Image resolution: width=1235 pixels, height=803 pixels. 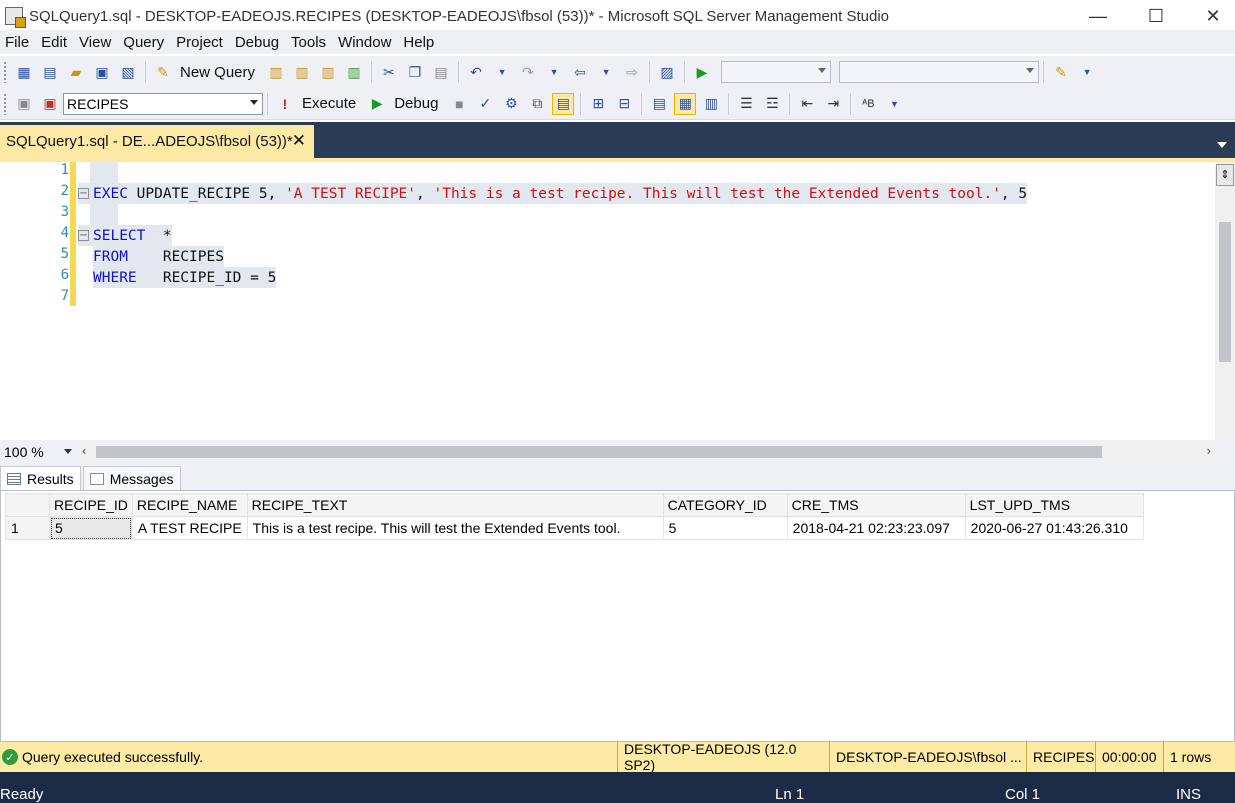 I want to click on menu-window: Window, so click(x=365, y=42).